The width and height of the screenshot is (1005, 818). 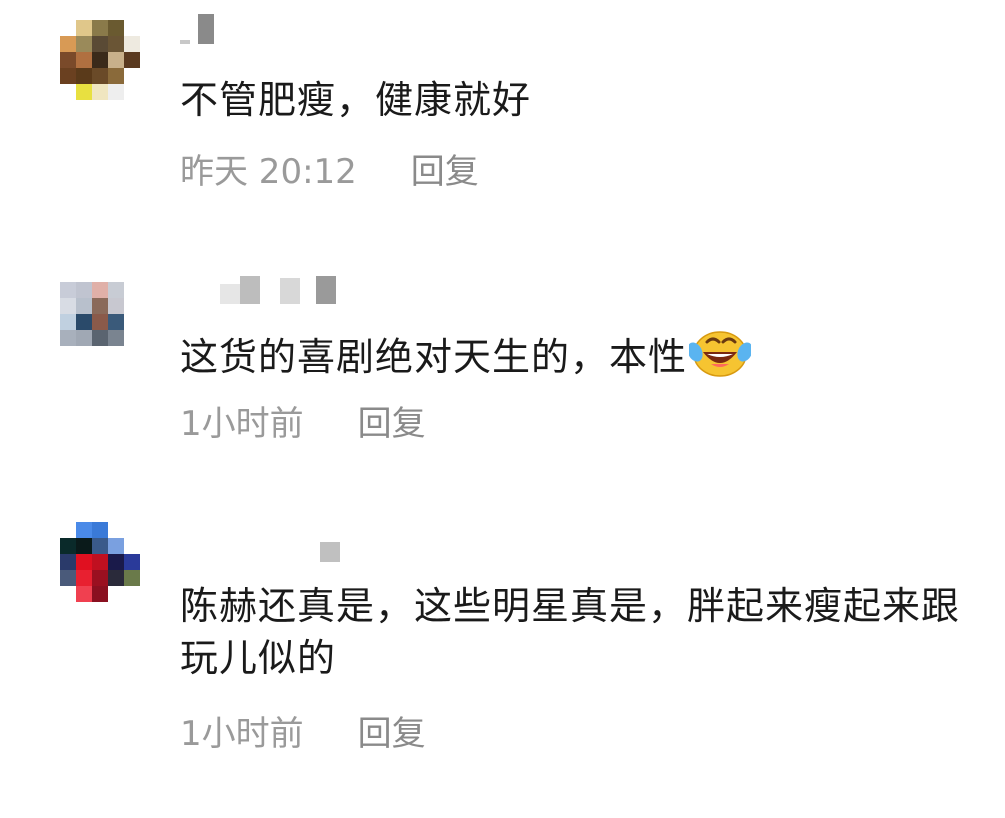 What do you see at coordinates (268, 172) in the screenshot?
I see `comment-time: 昨天 20:12` at bounding box center [268, 172].